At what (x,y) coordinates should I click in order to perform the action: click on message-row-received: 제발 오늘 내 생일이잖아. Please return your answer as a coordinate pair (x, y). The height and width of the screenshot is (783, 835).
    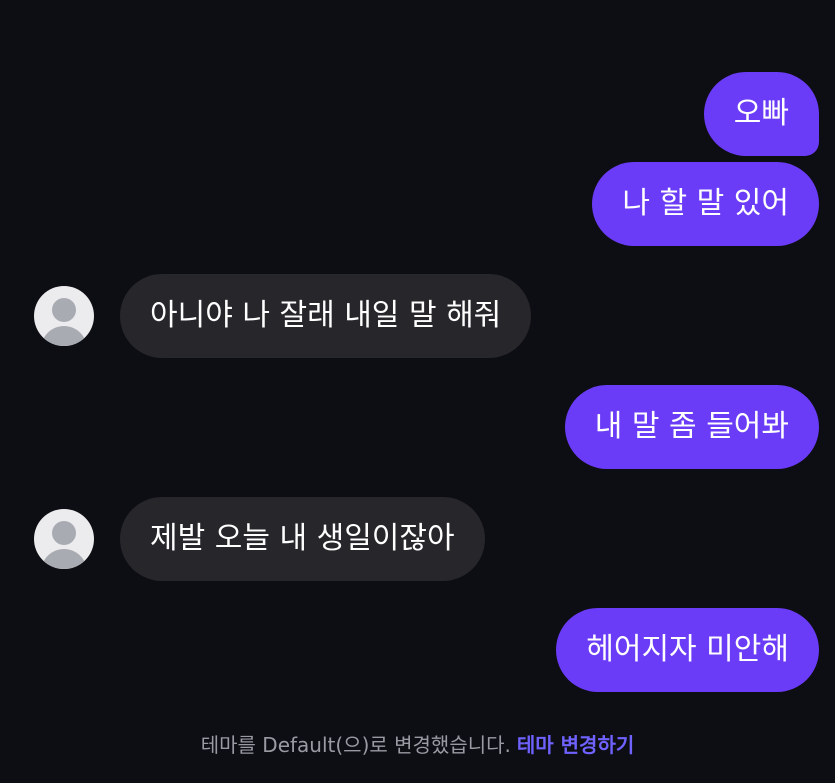
    Looking at the image, I should click on (259, 539).